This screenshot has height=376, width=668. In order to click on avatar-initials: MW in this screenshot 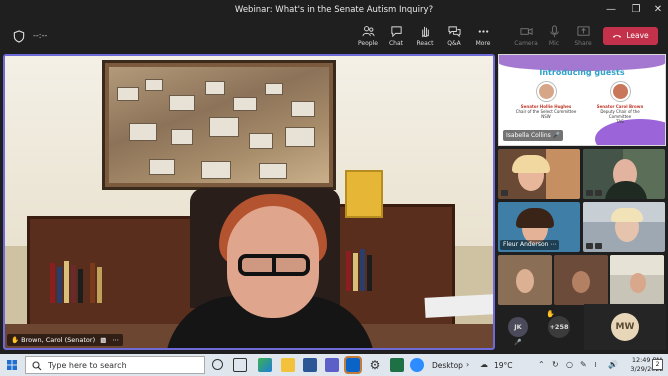, I will do `click(625, 327)`.